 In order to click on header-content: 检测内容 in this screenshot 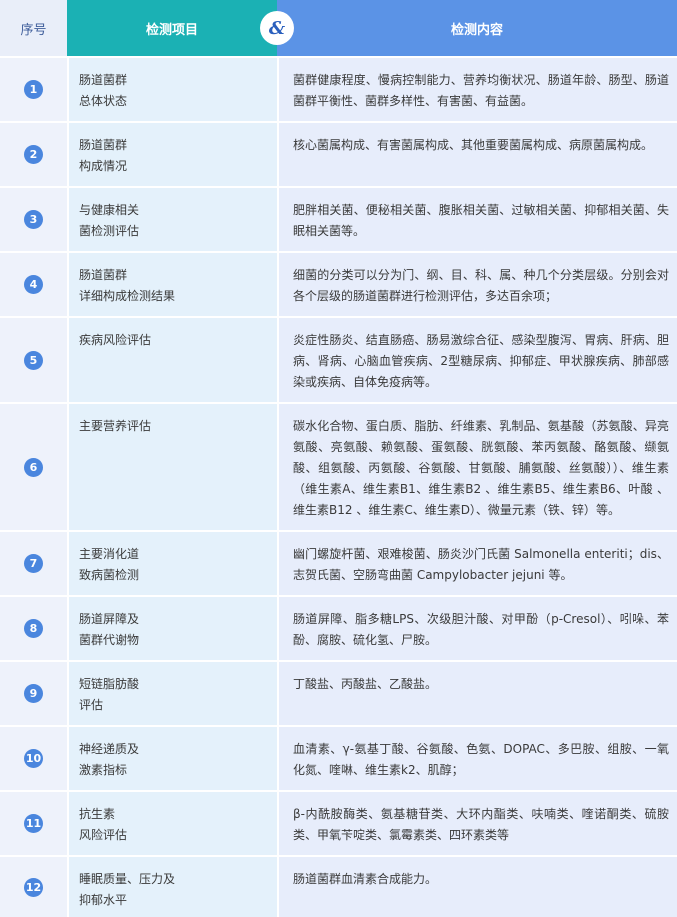, I will do `click(477, 28)`.